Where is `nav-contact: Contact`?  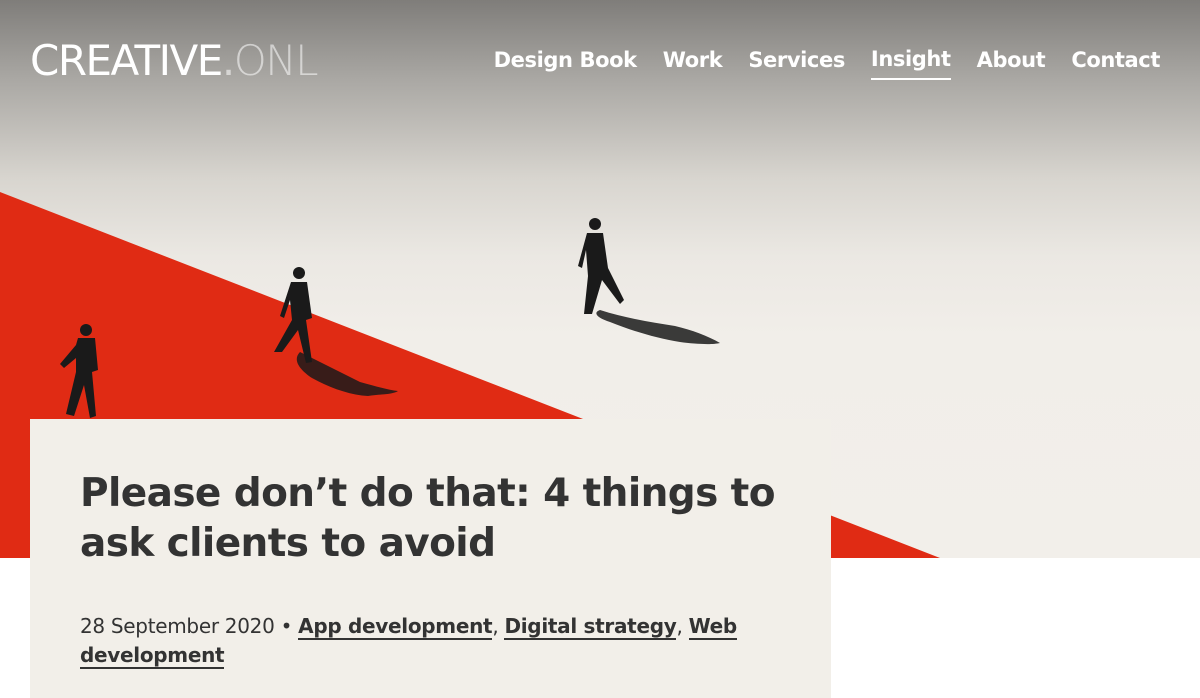 nav-contact: Contact is located at coordinates (1115, 61).